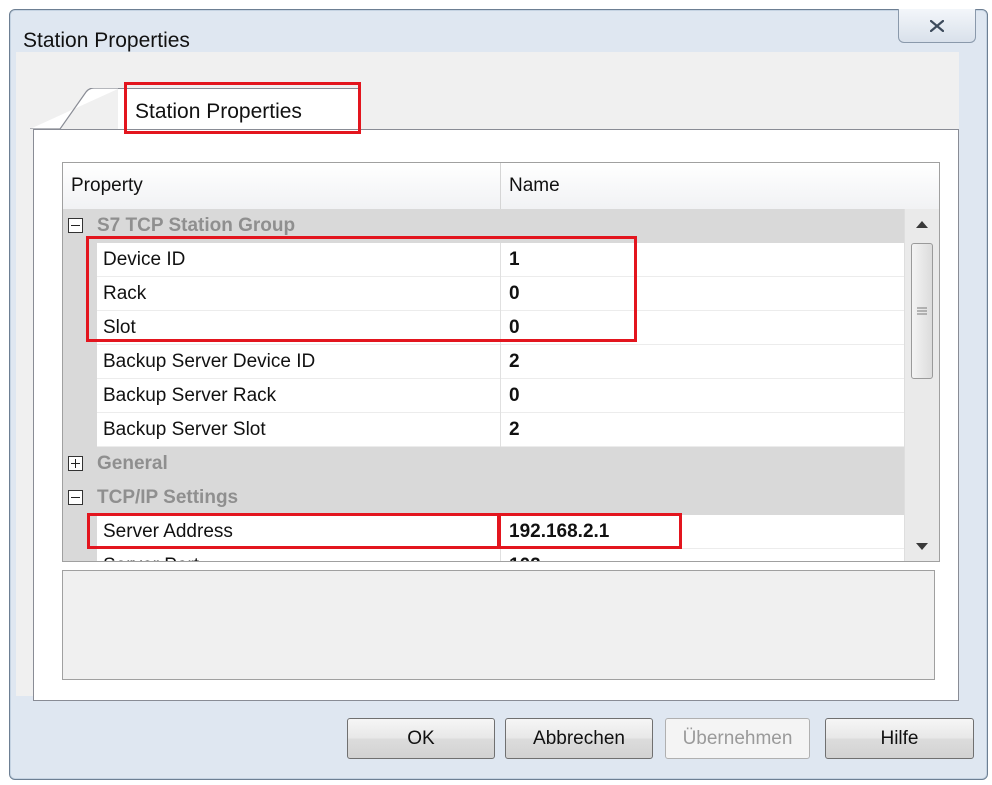 The height and width of the screenshot is (785, 992). I want to click on close-button, so click(937, 26).